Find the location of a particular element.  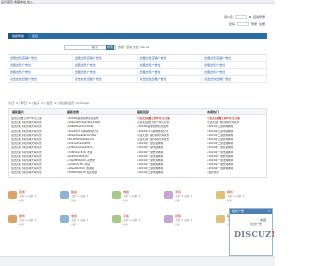

popup-header: 站长广告 × is located at coordinates (251, 211).